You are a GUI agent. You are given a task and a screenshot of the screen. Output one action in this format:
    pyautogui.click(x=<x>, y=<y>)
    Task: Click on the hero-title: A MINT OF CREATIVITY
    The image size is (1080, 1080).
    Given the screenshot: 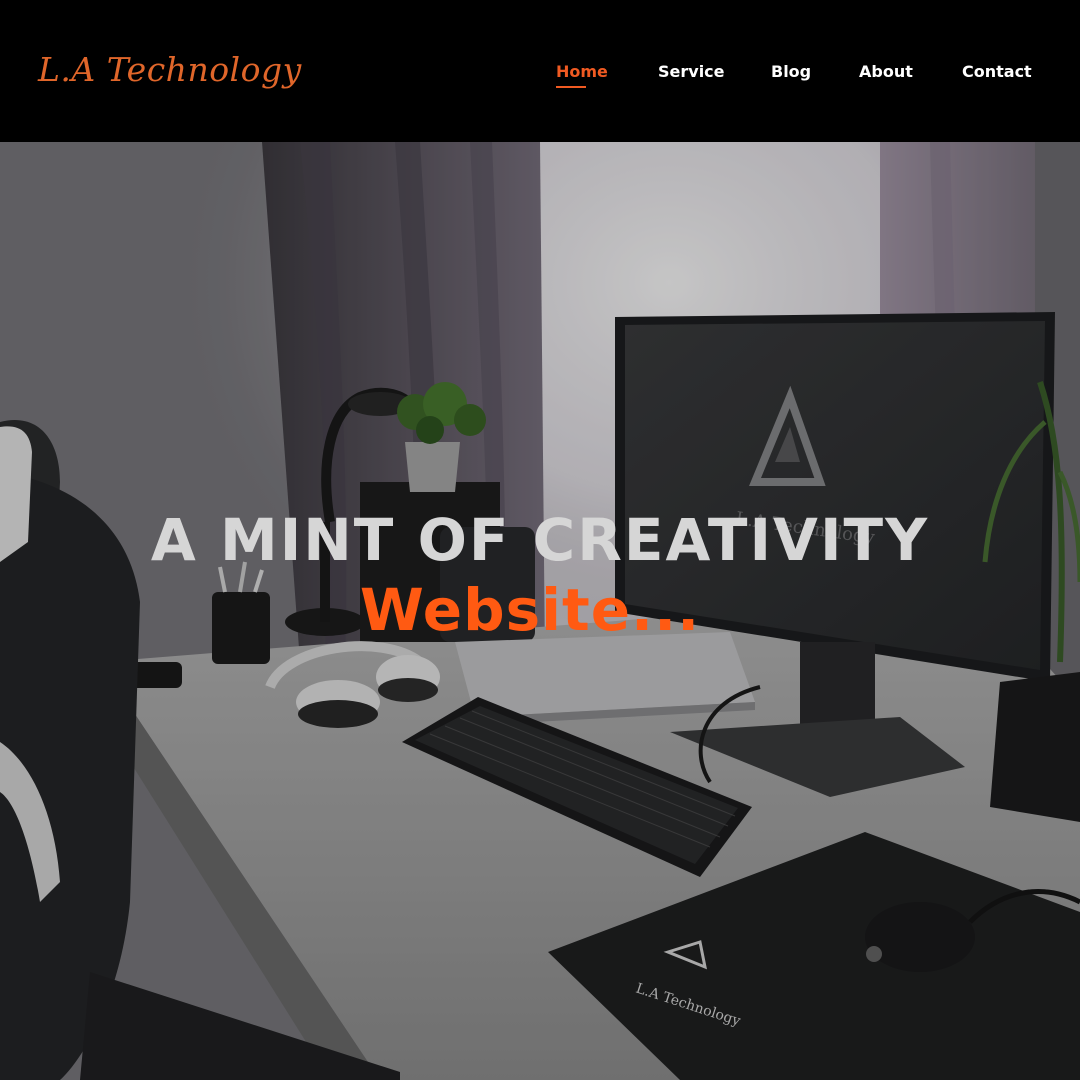 What is the action you would take?
    pyautogui.click(x=540, y=540)
    